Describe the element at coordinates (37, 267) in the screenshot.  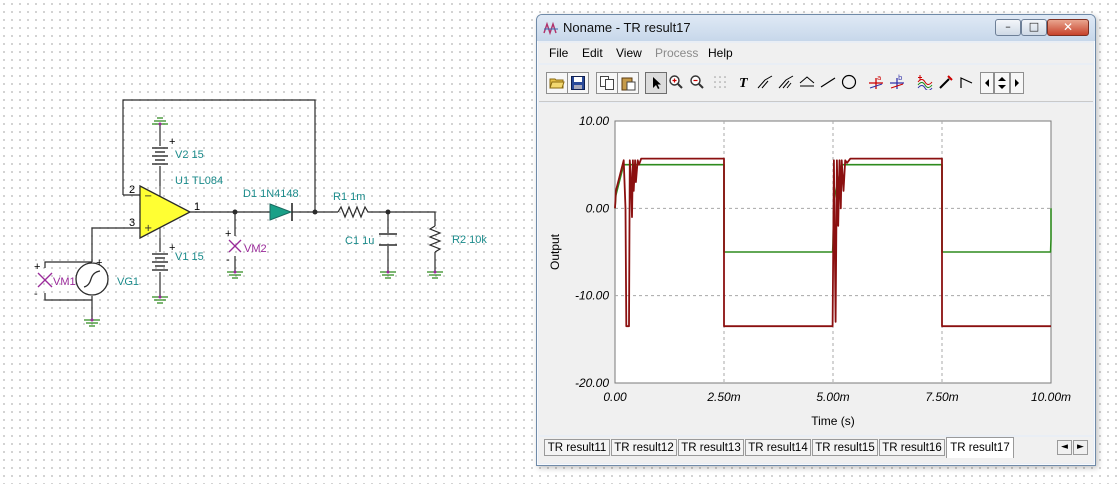
I see `vm1-plus-label: +` at that location.